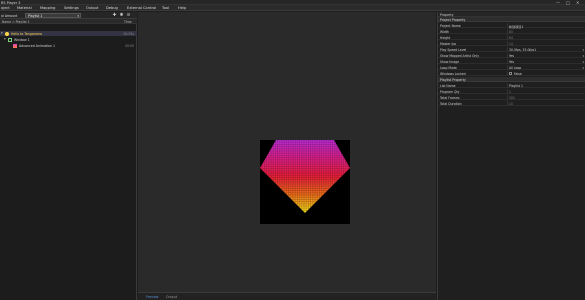 The height and width of the screenshot is (300, 585). I want to click on tree-item-time: 00:05, so click(129, 45).